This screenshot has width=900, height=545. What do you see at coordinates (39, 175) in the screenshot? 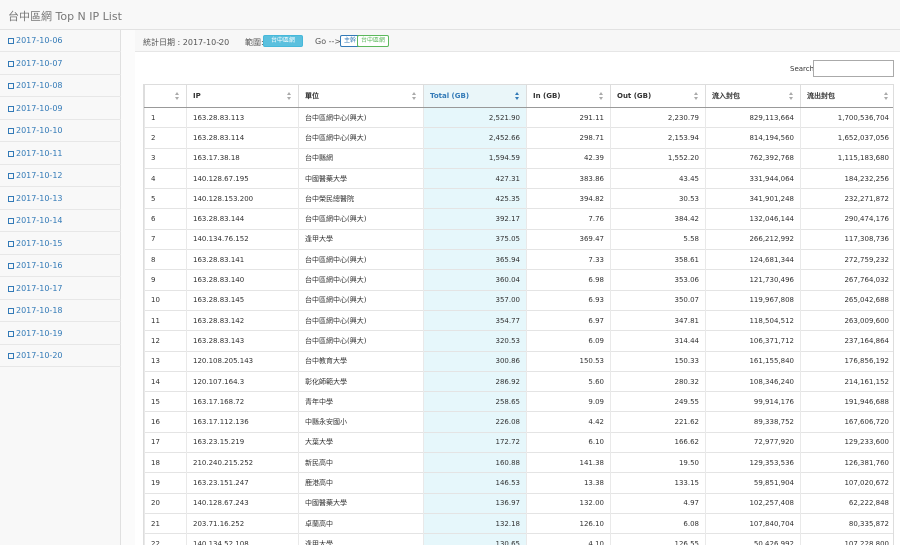
I see `sidebar-date-label: 2017-10-12` at bounding box center [39, 175].